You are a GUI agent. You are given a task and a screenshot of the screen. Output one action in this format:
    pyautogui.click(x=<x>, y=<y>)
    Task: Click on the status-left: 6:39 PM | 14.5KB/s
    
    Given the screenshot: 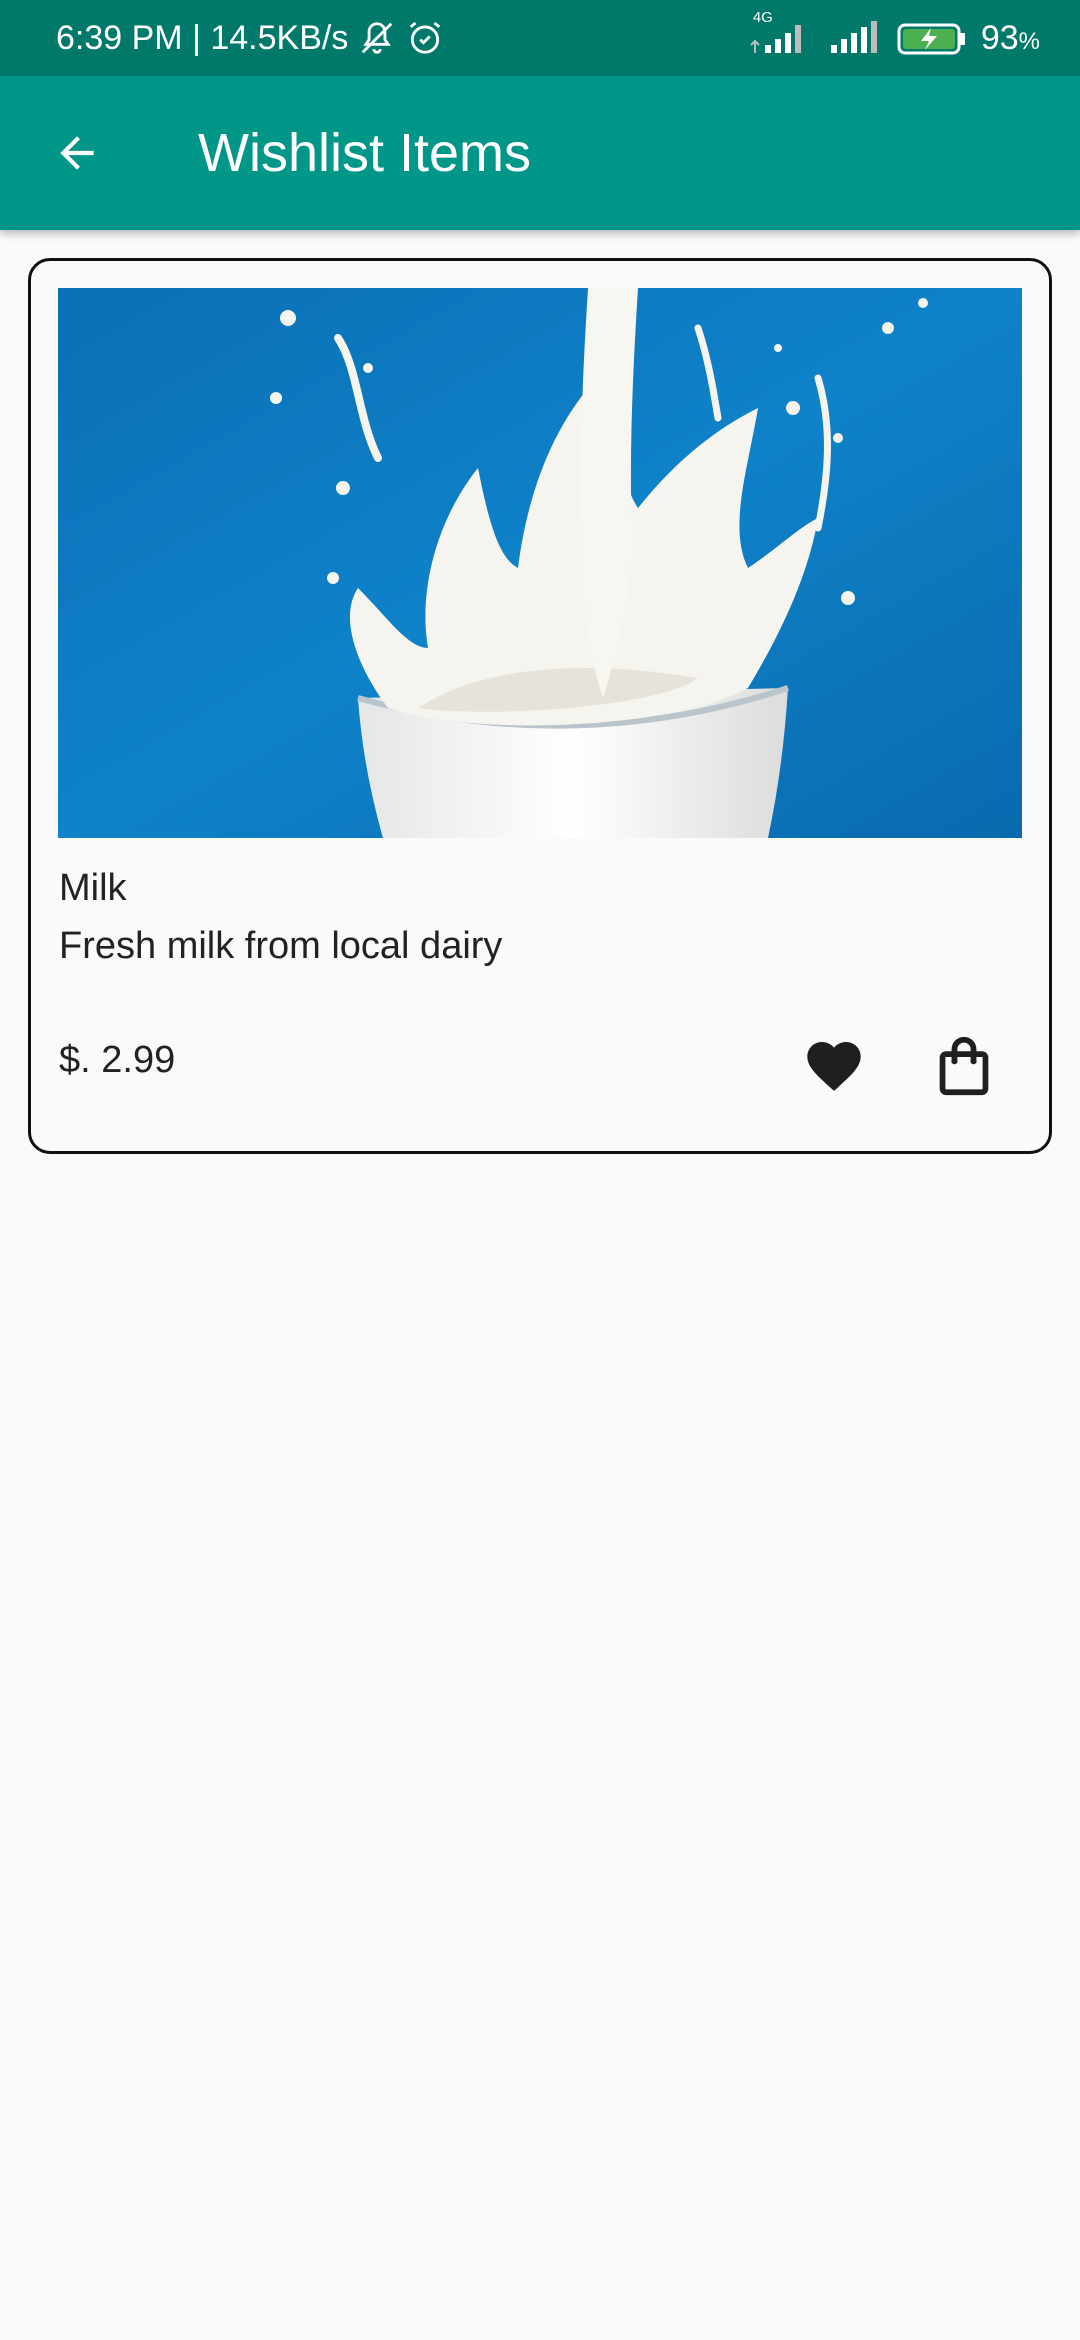 What is the action you would take?
    pyautogui.click(x=250, y=38)
    